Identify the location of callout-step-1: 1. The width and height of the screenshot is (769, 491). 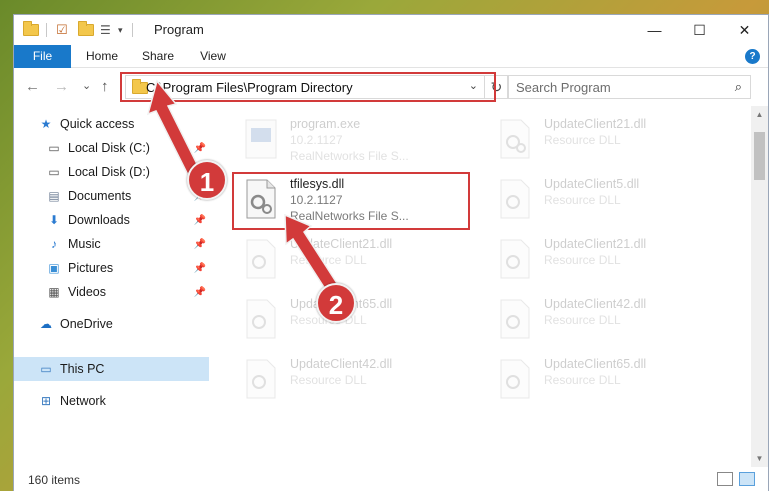
(207, 180).